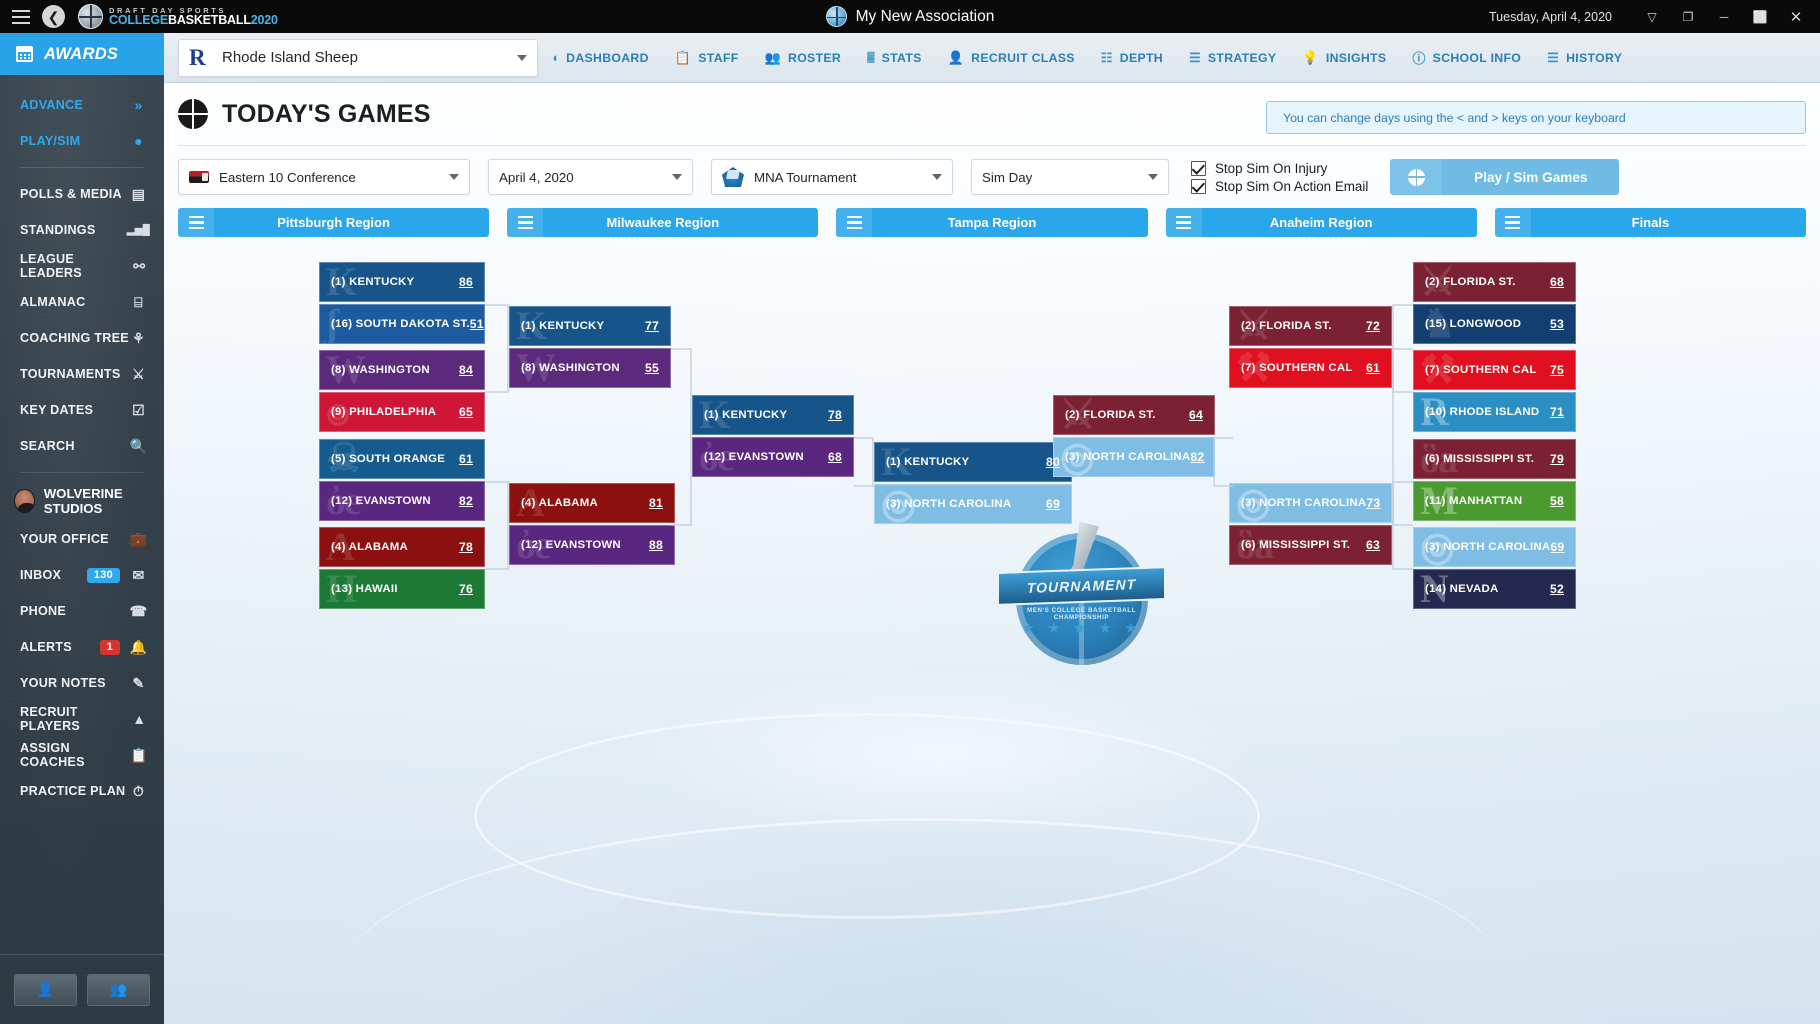  Describe the element at coordinates (1310, 368) in the screenshot. I see `bracket-team-row: ⚒ (7) SOUTHERN CAL 61` at that location.